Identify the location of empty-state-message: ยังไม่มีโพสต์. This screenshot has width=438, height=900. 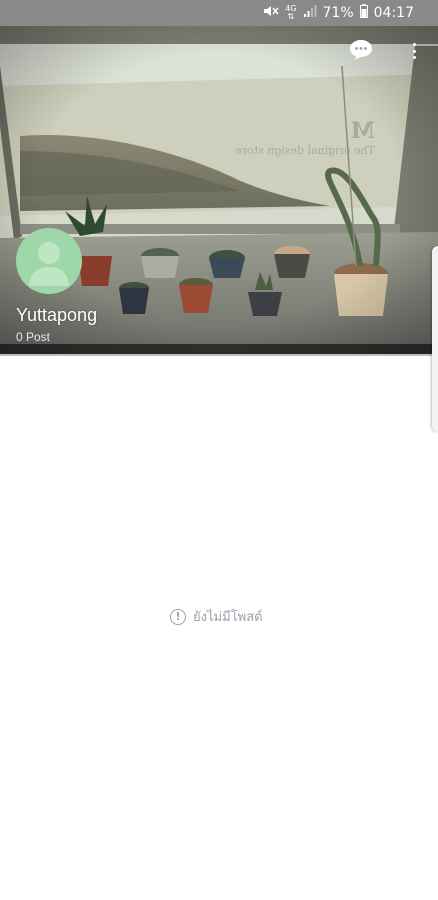
(228, 617).